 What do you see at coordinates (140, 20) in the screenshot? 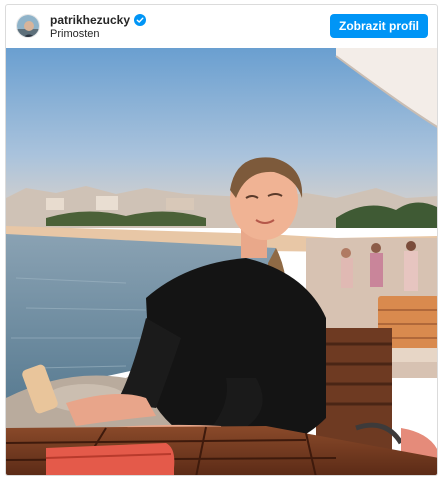
I see `verified-badge-icon` at bounding box center [140, 20].